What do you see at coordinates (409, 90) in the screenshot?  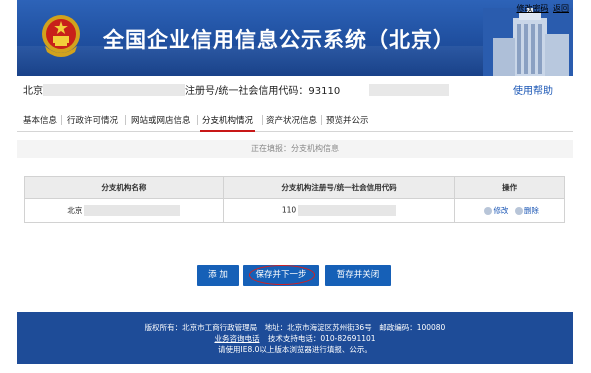 I see `redacted-reg-number` at bounding box center [409, 90].